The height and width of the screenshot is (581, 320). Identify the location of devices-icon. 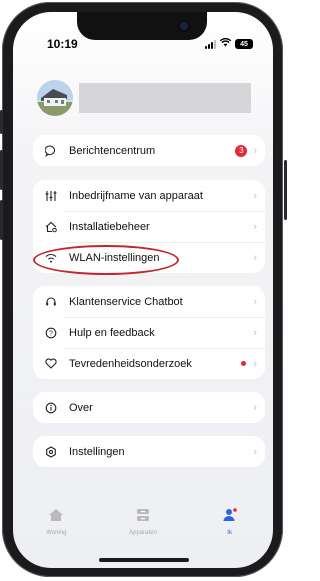
(143, 517).